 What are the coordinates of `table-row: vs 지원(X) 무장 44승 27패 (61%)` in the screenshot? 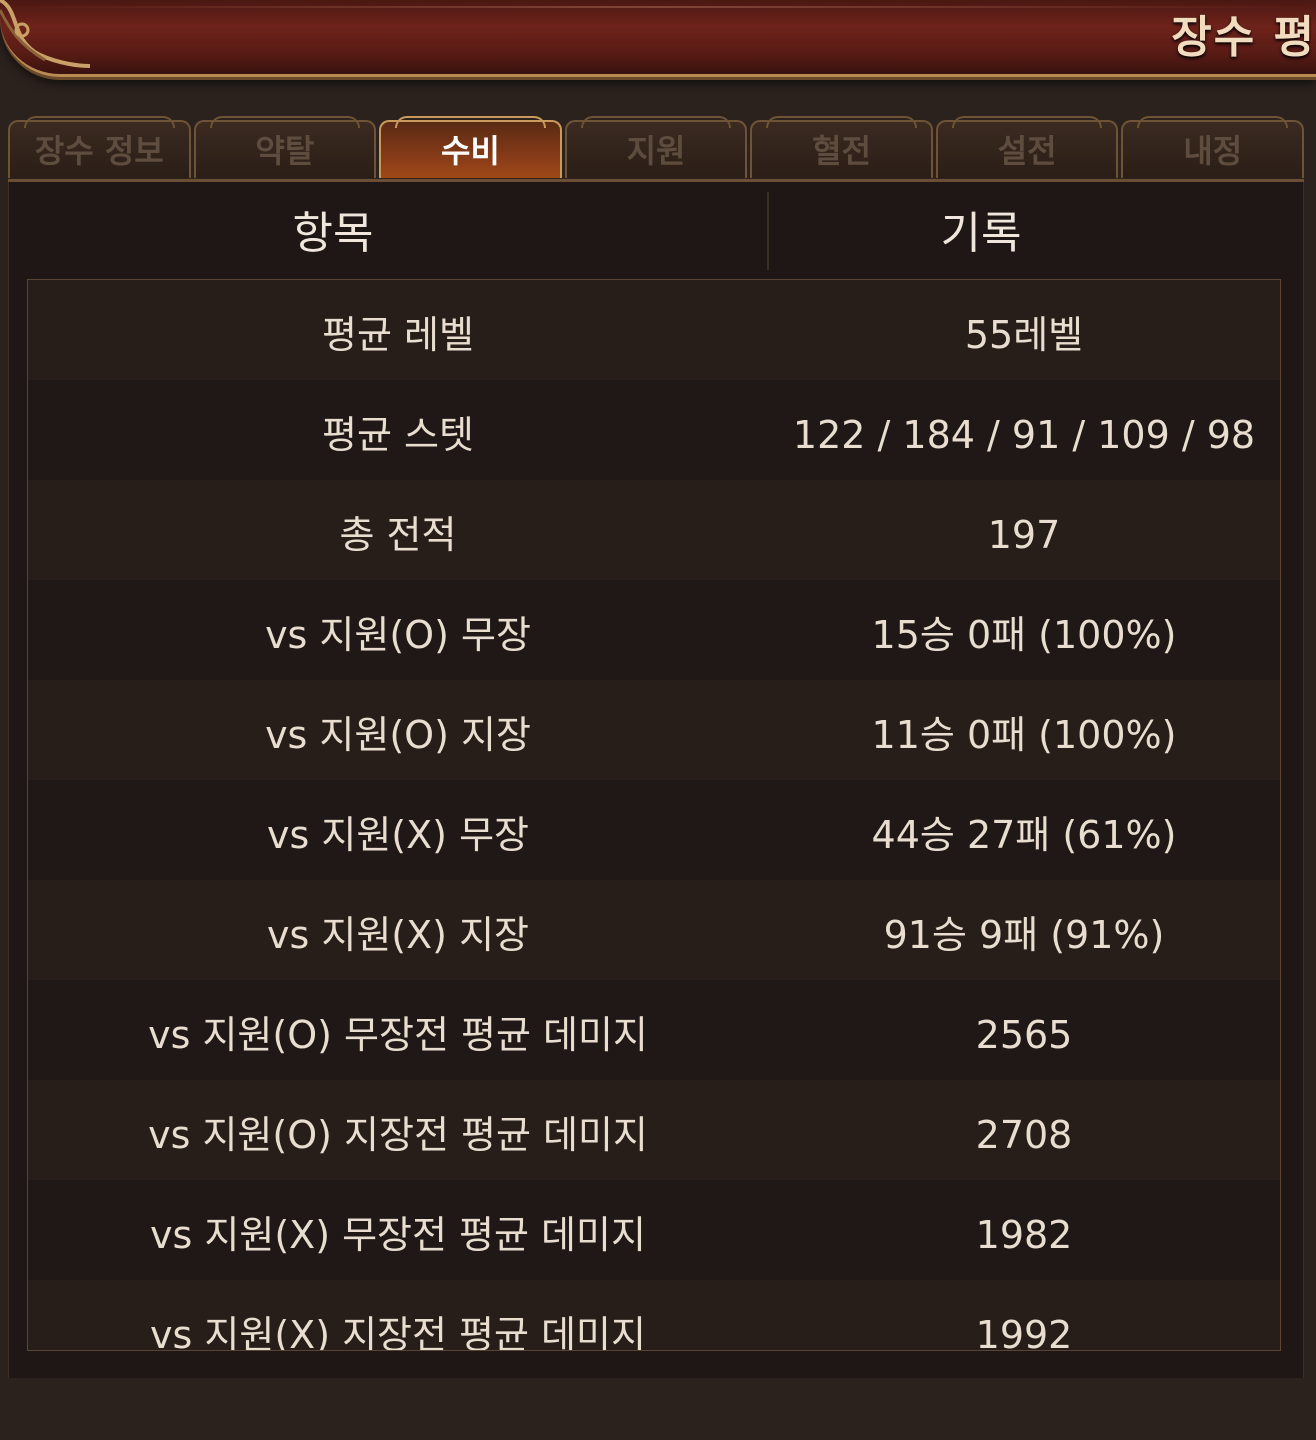 It's located at (654, 830).